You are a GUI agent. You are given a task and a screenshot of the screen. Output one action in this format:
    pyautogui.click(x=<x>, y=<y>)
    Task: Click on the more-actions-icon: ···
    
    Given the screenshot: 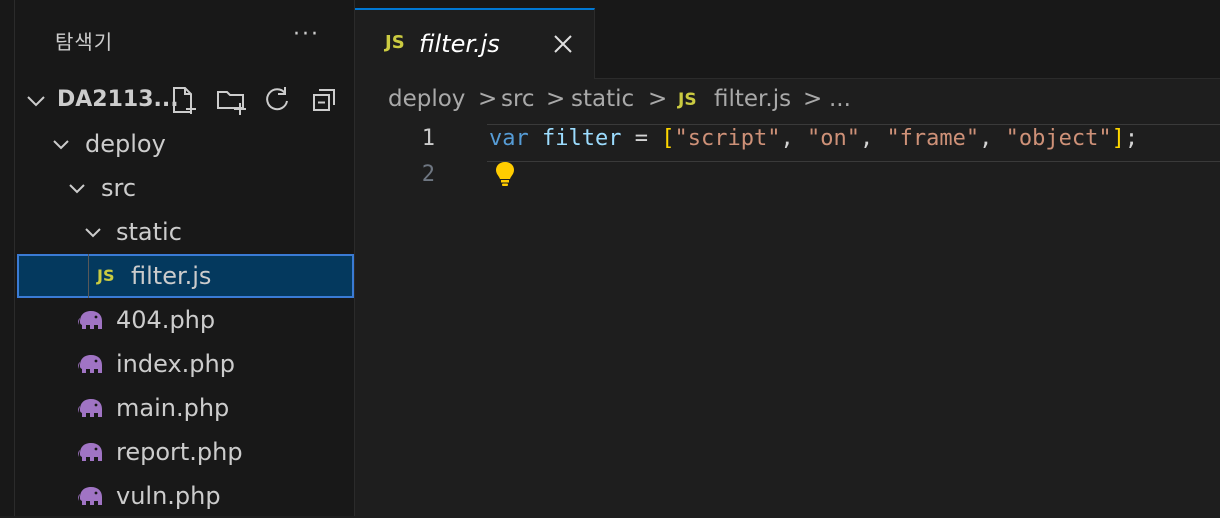 What is the action you would take?
    pyautogui.click(x=306, y=34)
    